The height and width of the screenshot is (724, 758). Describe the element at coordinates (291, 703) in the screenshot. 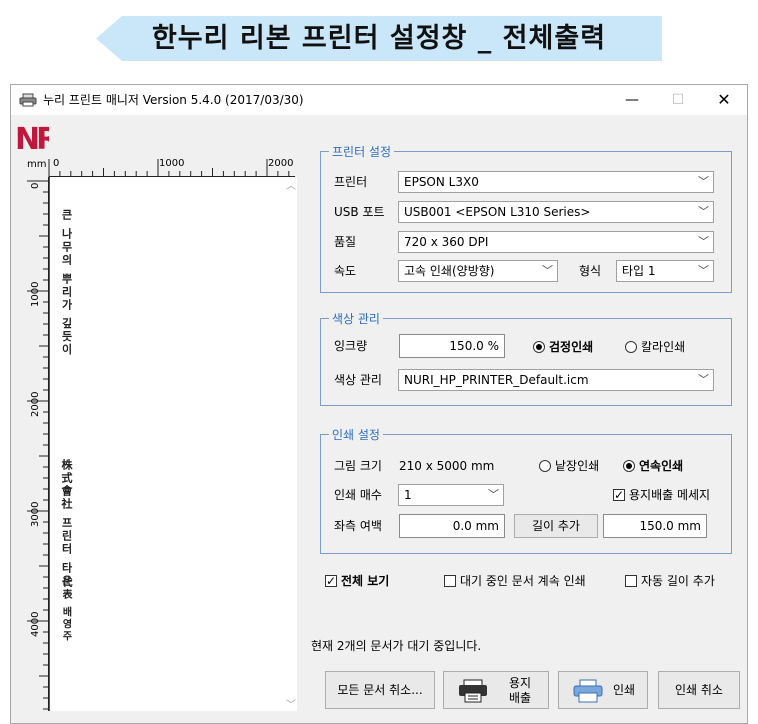

I see `scroll-down-icon: ﹀` at that location.